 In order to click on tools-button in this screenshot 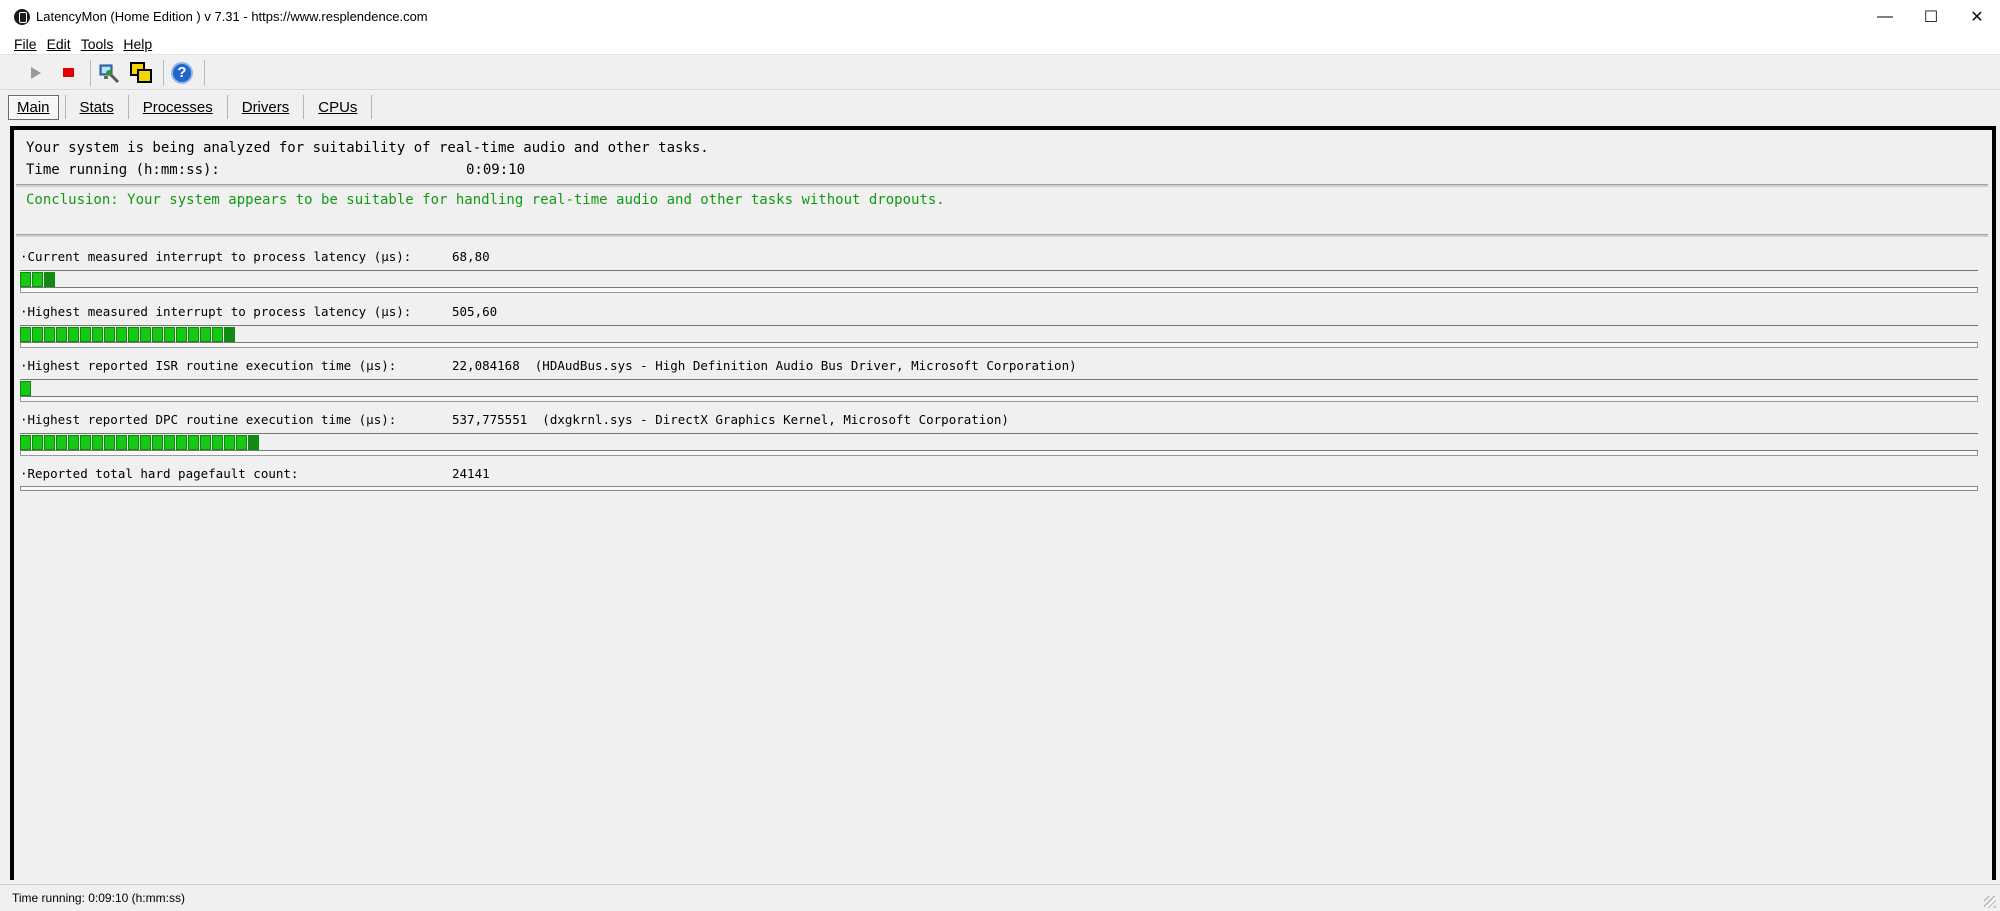, I will do `click(109, 73)`.